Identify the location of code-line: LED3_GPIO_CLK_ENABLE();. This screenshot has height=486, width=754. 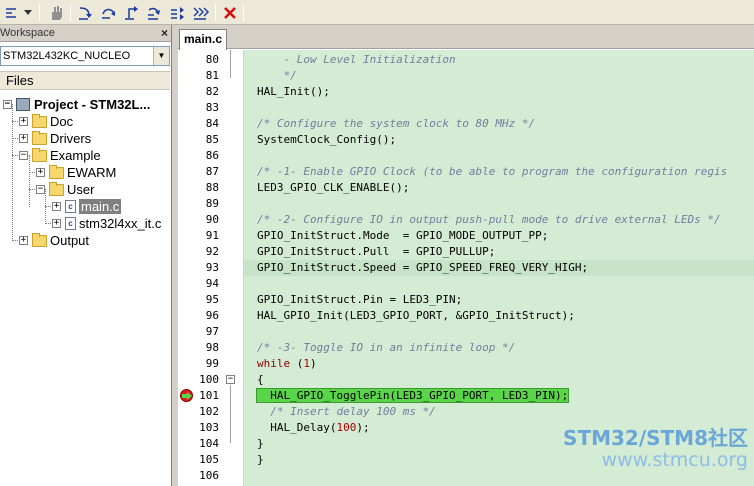
(499, 188).